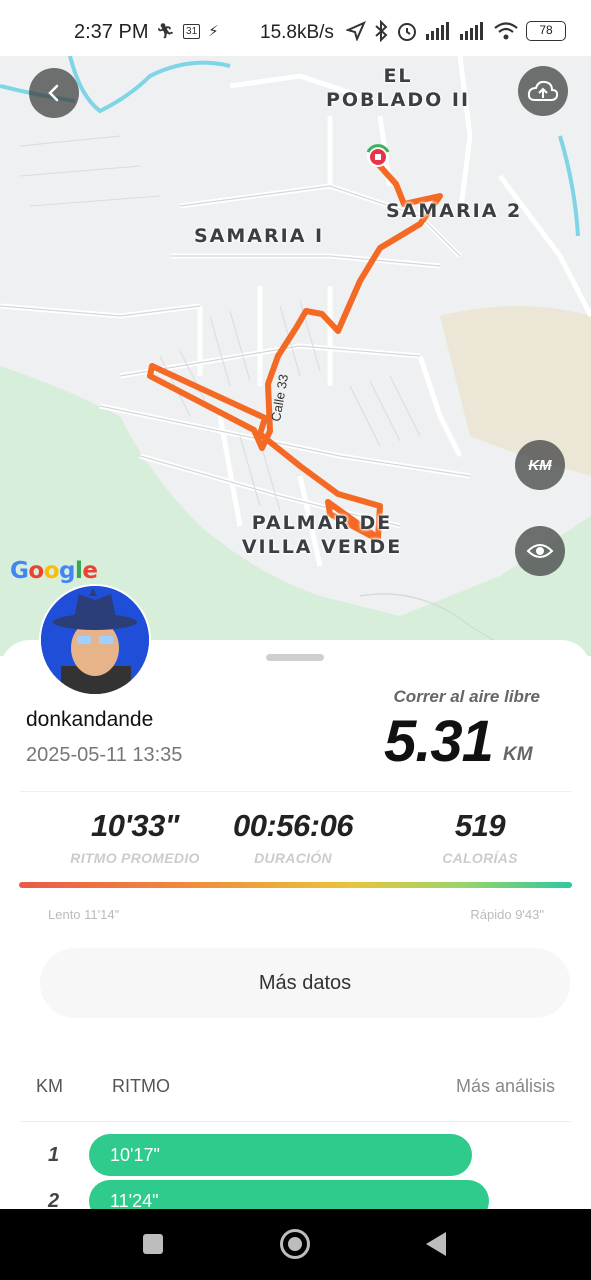 This screenshot has width=591, height=1280. I want to click on avatar, so click(95, 640).